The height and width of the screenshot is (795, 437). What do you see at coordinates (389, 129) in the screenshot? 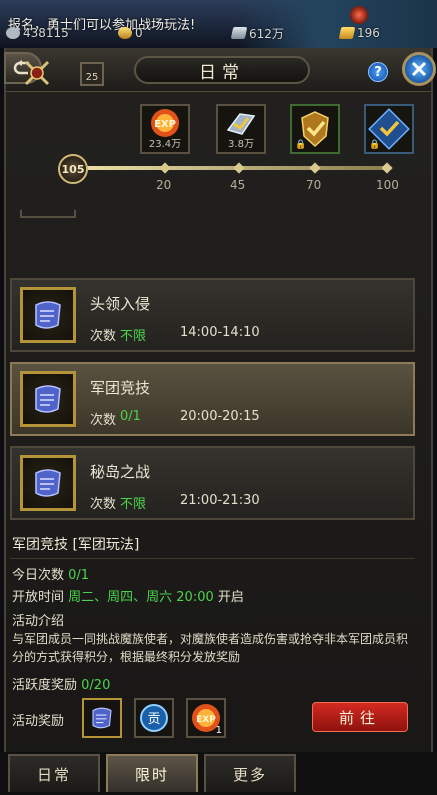
I see `milestone-reward-100: 🔒` at bounding box center [389, 129].